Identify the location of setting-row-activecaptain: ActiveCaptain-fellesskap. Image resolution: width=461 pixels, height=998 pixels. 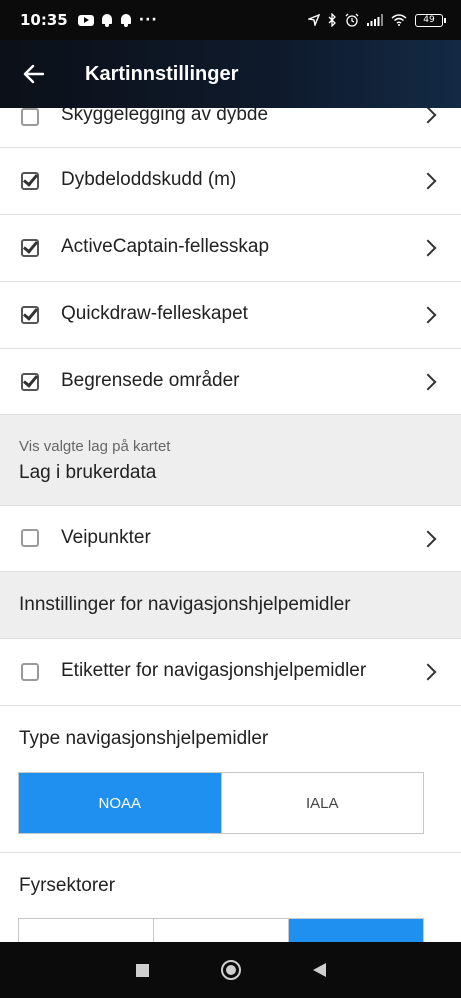
(230, 248).